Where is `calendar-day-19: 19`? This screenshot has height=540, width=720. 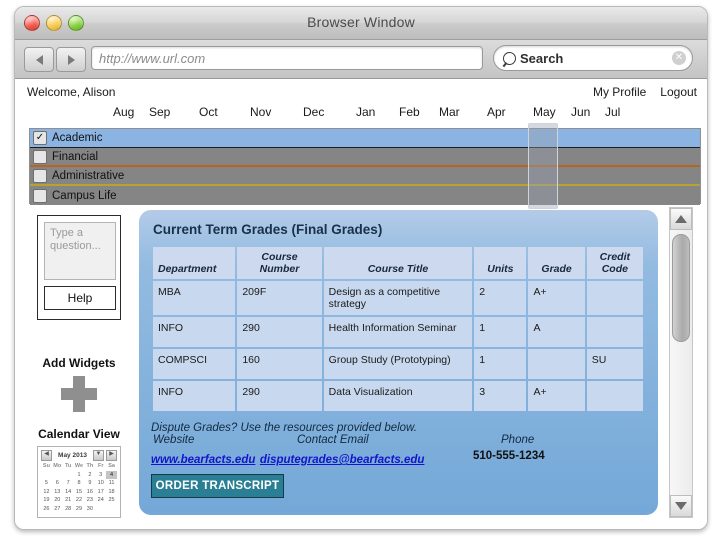 calendar-day-19: 19 is located at coordinates (46, 500).